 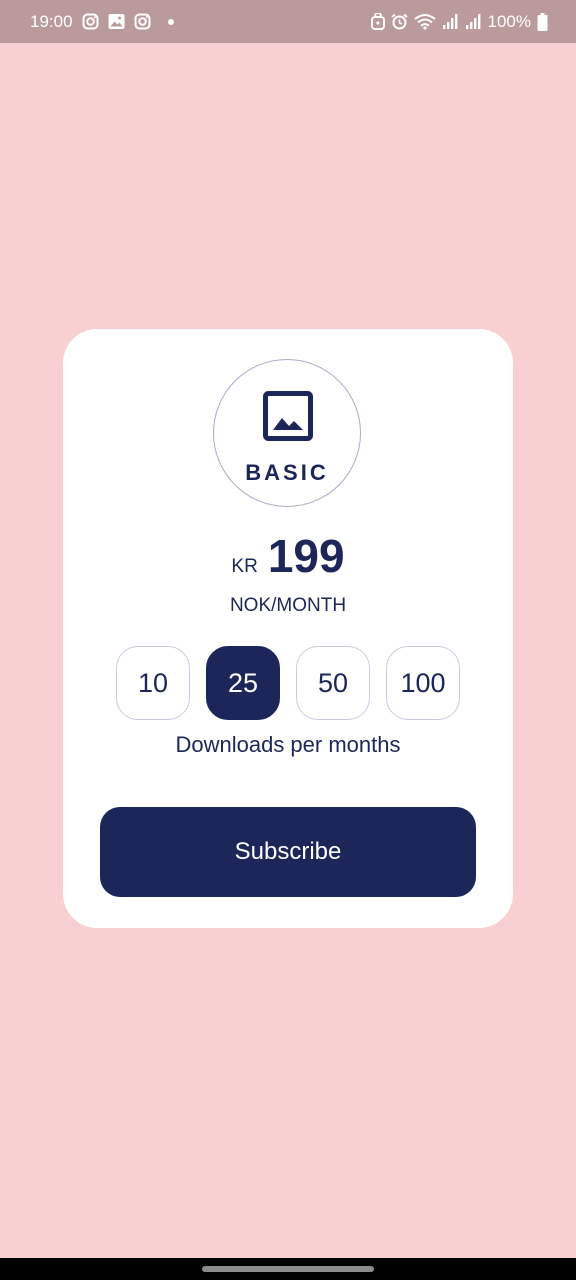 I want to click on status-right: 100%, so click(x=459, y=21).